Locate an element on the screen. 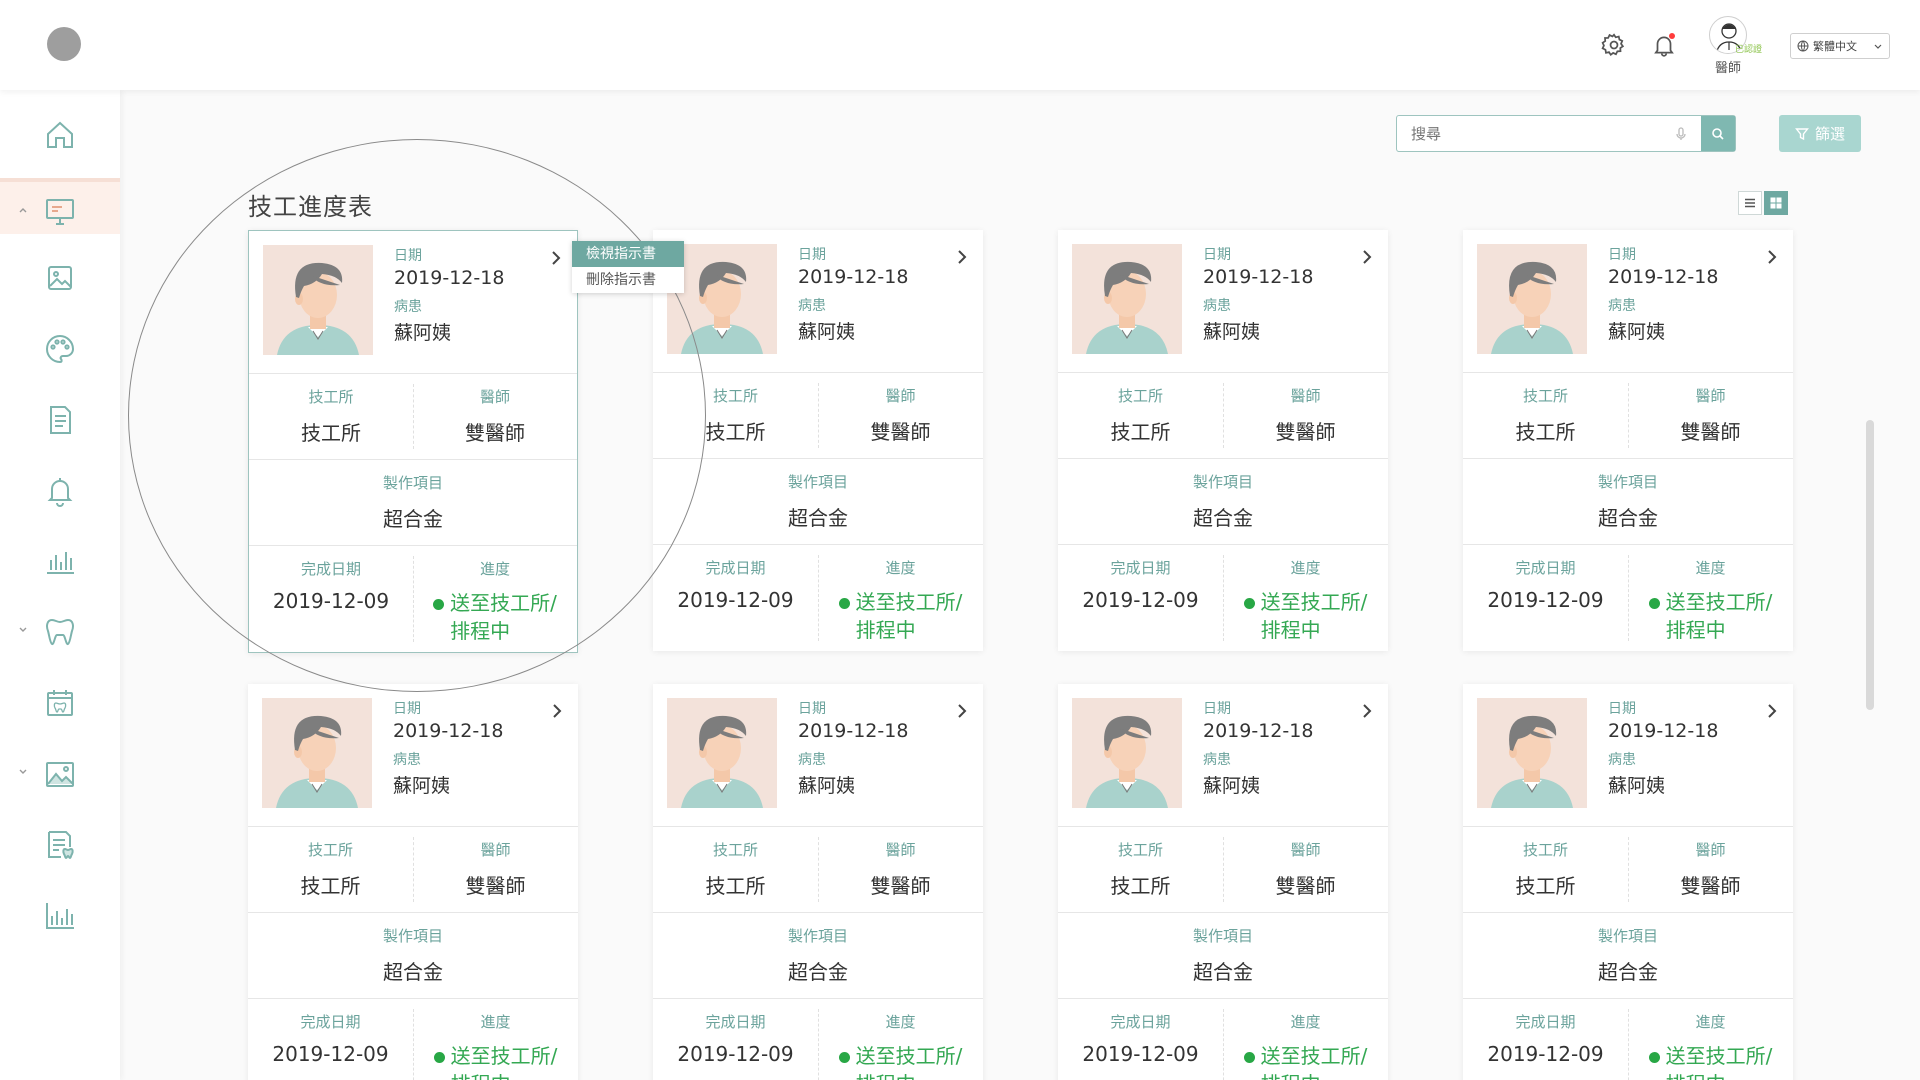 The image size is (1920, 1080). language-label: 繁體中文 is located at coordinates (1835, 46).